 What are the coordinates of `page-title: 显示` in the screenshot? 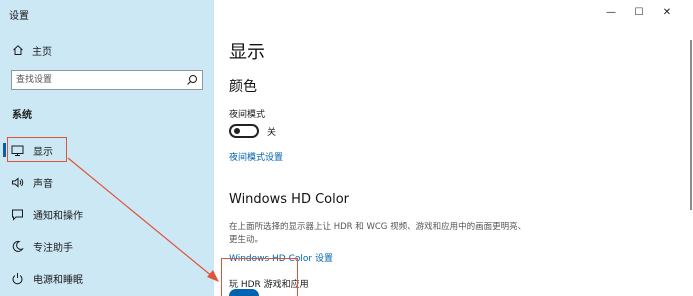 It's located at (247, 52).